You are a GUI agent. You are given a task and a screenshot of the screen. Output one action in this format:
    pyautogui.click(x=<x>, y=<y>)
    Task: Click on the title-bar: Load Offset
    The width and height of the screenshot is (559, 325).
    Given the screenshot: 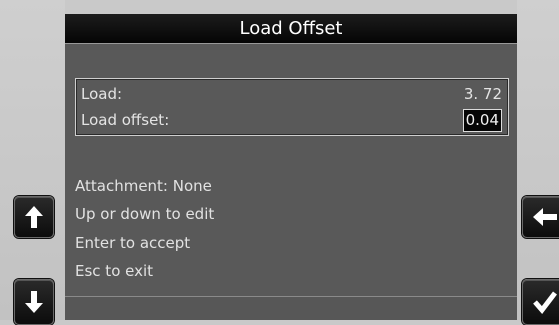 What is the action you would take?
    pyautogui.click(x=291, y=29)
    